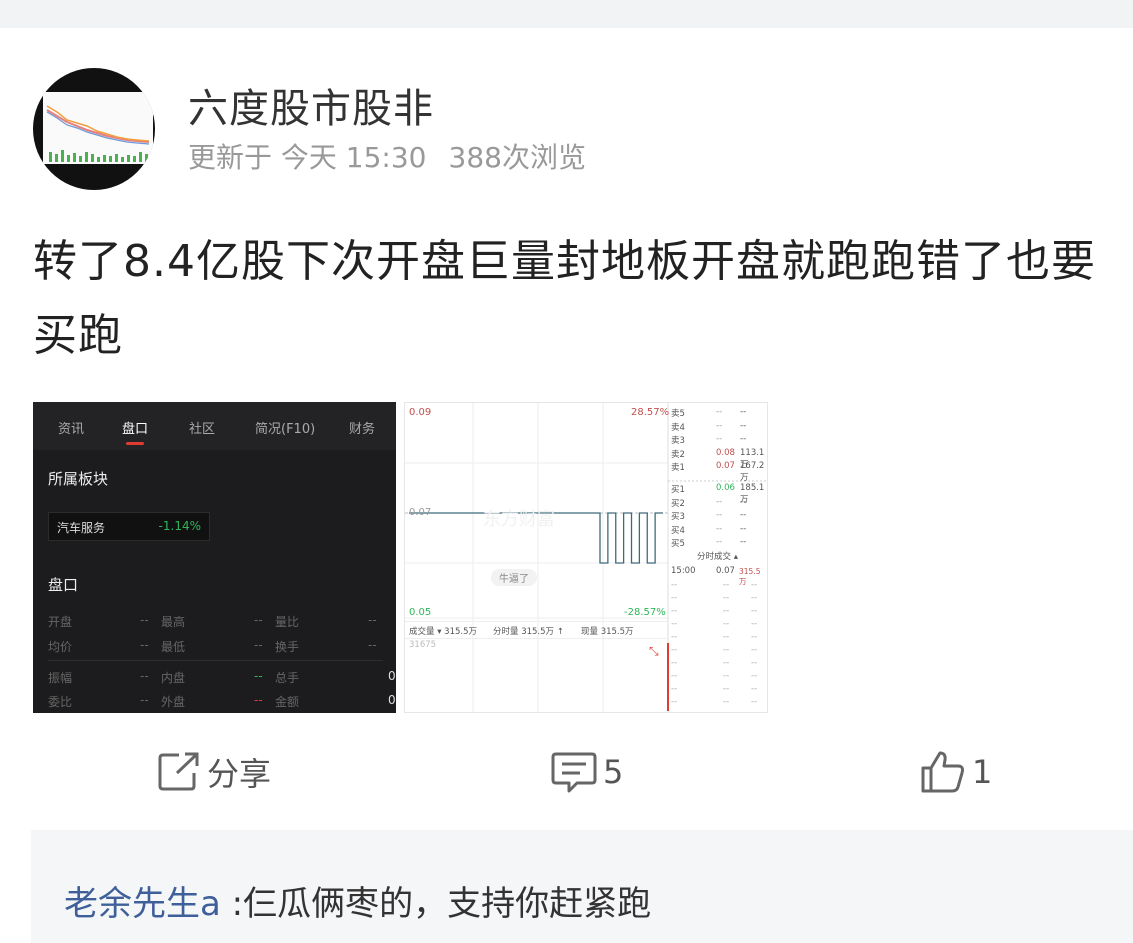 Image resolution: width=1133 pixels, height=943 pixels. I want to click on pct-high-label: 28.57%, so click(650, 412).